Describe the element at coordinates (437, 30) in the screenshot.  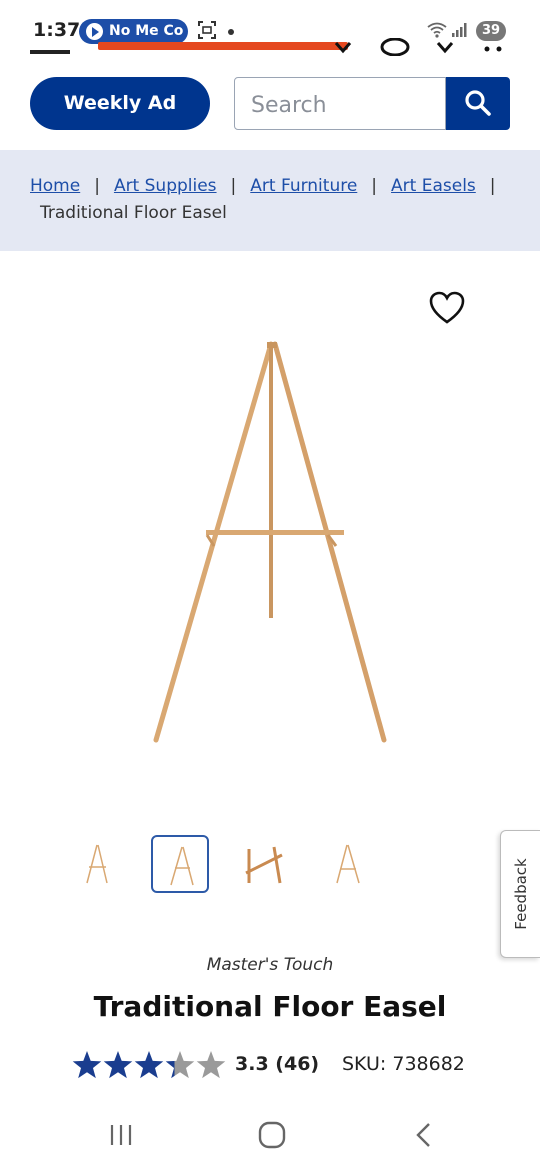
I see `wifi-icon` at that location.